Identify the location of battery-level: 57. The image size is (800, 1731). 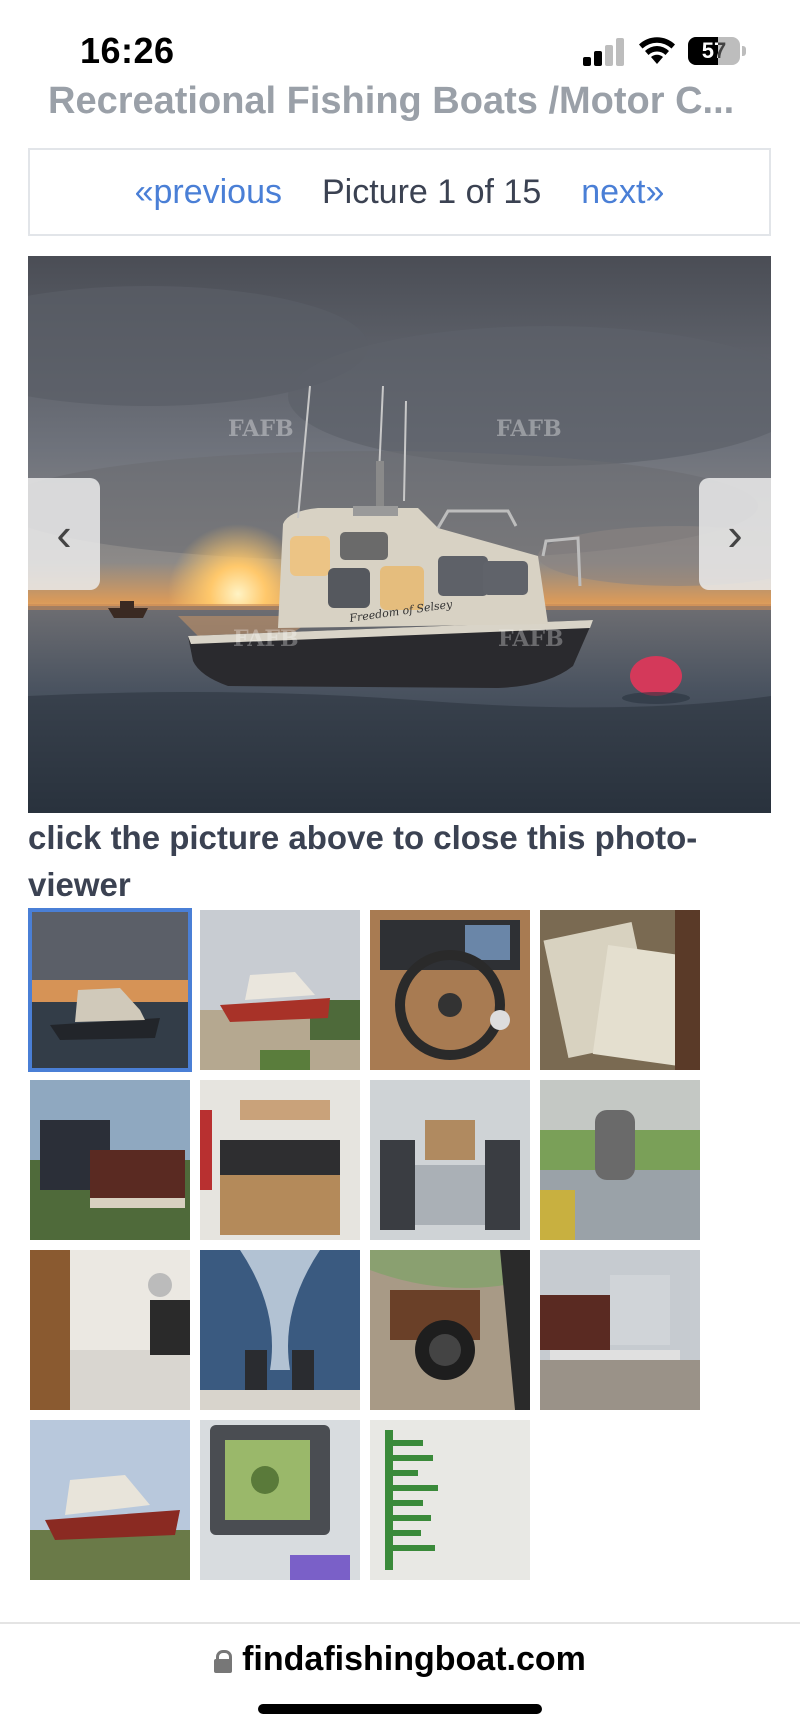
(714, 50).